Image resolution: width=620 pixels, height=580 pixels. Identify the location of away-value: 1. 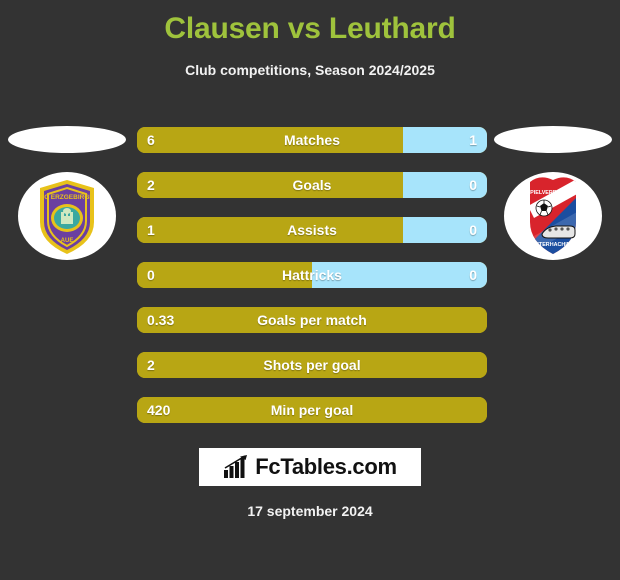
(473, 140).